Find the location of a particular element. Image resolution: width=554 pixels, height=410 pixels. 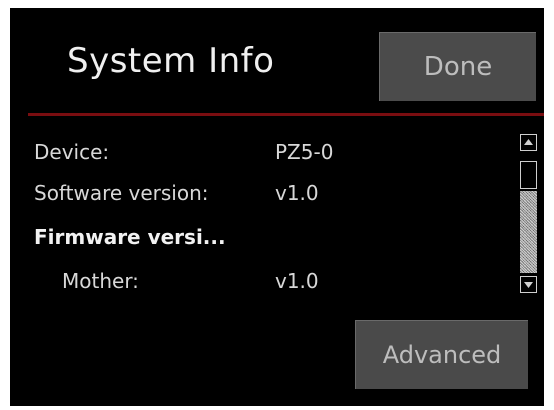

info-scrollbar is located at coordinates (528, 213).